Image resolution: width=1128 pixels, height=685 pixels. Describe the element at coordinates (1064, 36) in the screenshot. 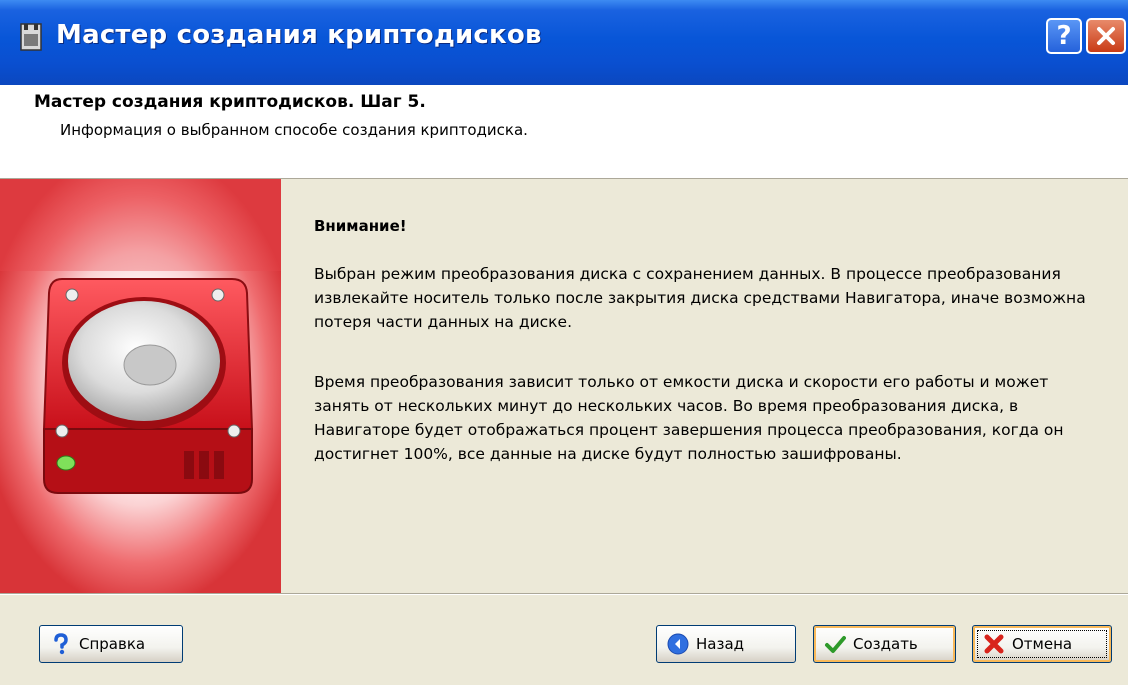

I see `titlebar-help-button: ?` at that location.